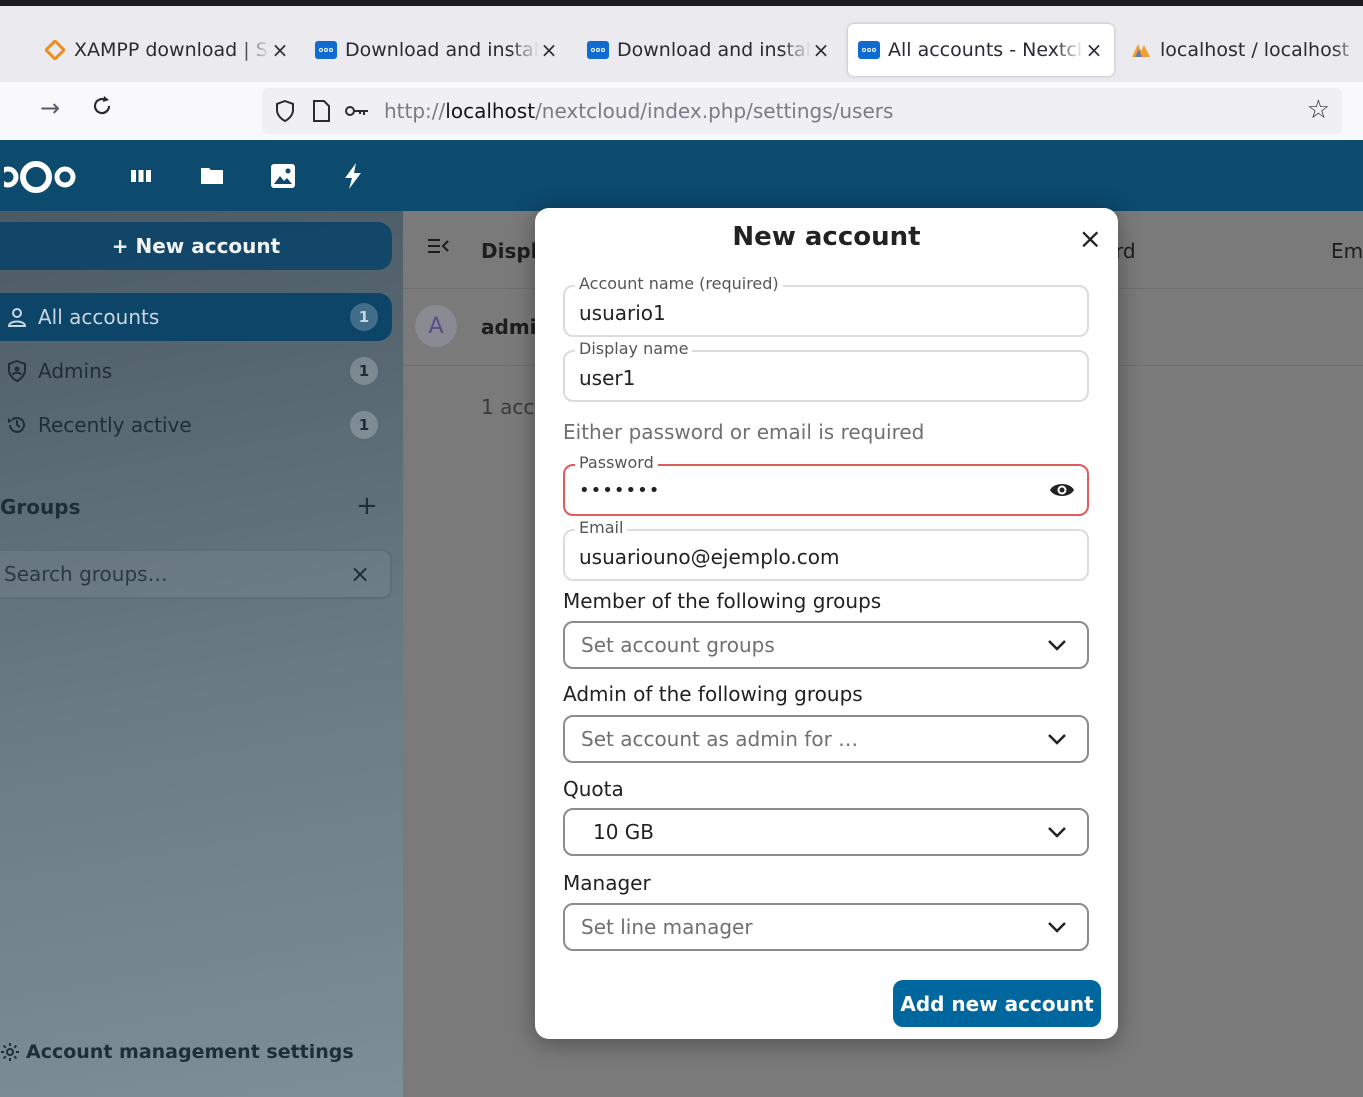 The image size is (1363, 1097). I want to click on tab-download-1: Download and instal ×, so click(437, 50).